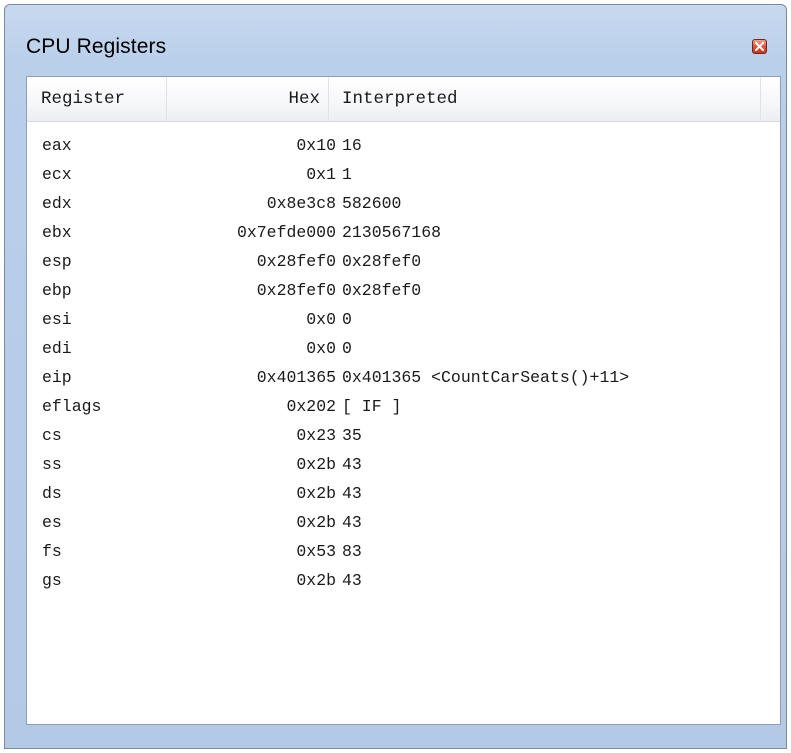 The height and width of the screenshot is (753, 791). I want to click on table-row: esi 0x0 0, so click(403, 322).